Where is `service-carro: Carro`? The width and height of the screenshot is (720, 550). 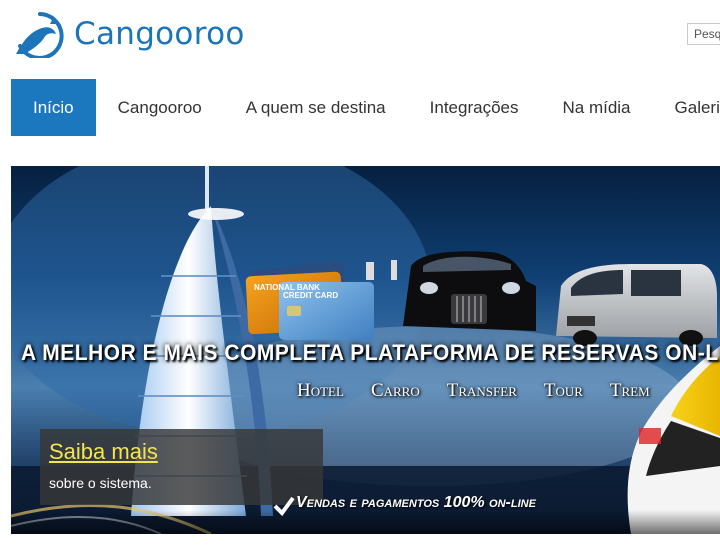
service-carro: Carro is located at coordinates (395, 390).